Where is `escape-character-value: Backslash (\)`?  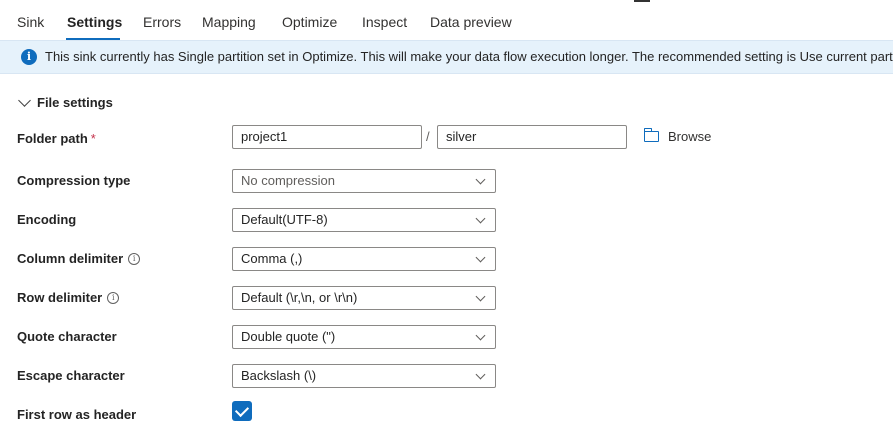 escape-character-value: Backslash (\) is located at coordinates (279, 375).